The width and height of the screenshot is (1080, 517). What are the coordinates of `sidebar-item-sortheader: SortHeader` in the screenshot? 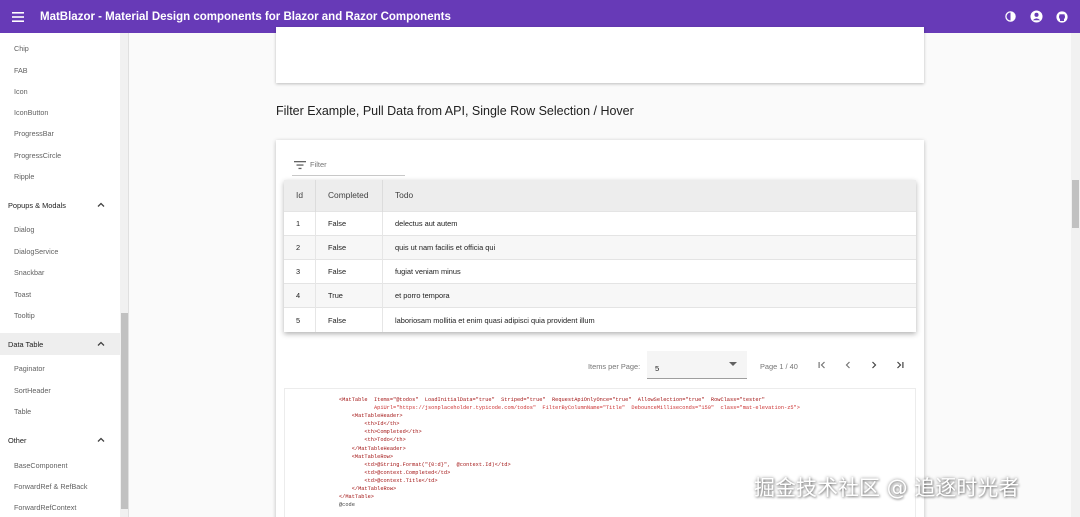 It's located at (32, 390).